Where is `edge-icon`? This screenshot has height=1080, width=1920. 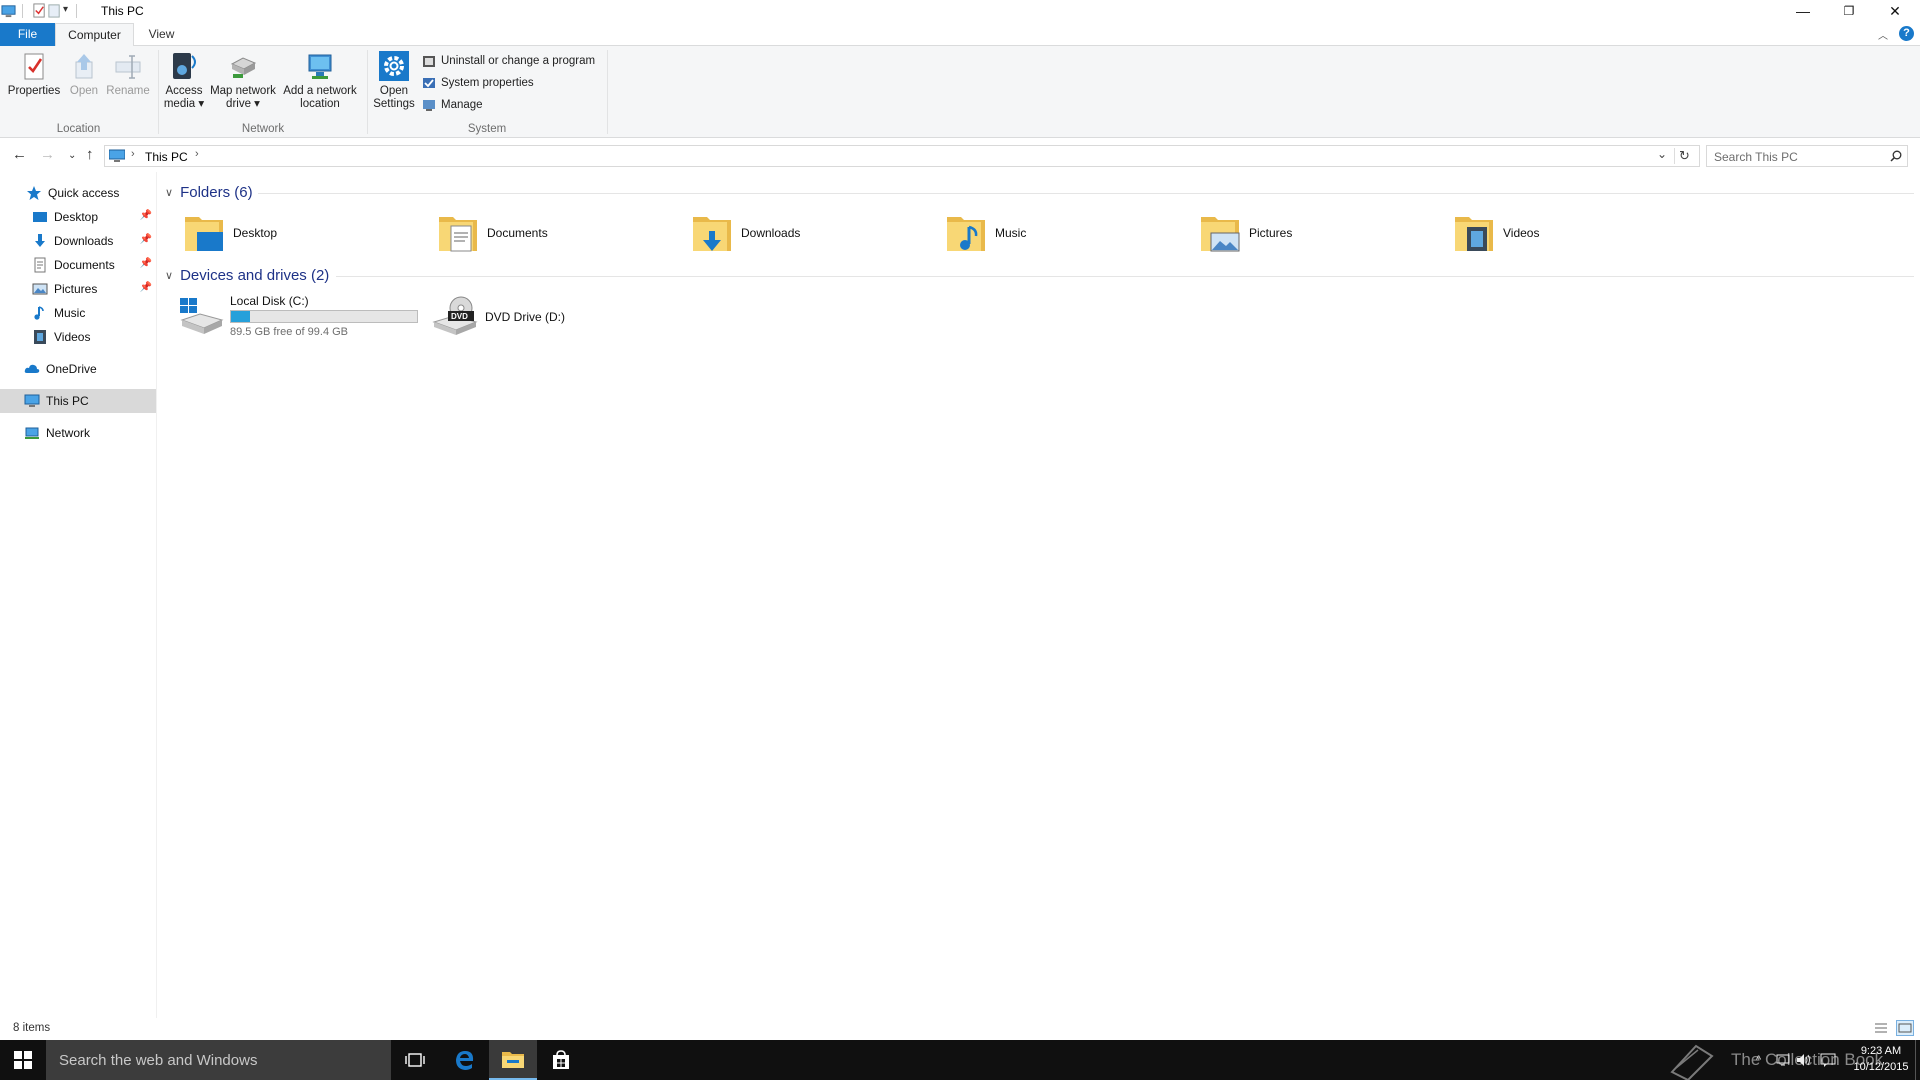
edge-icon is located at coordinates (465, 1060).